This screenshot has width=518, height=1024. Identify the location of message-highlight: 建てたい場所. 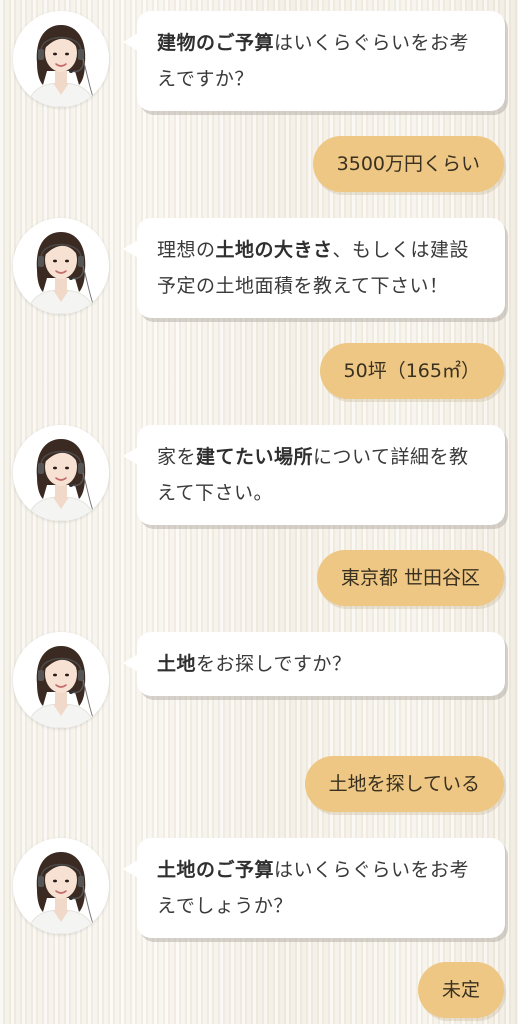
(255, 457).